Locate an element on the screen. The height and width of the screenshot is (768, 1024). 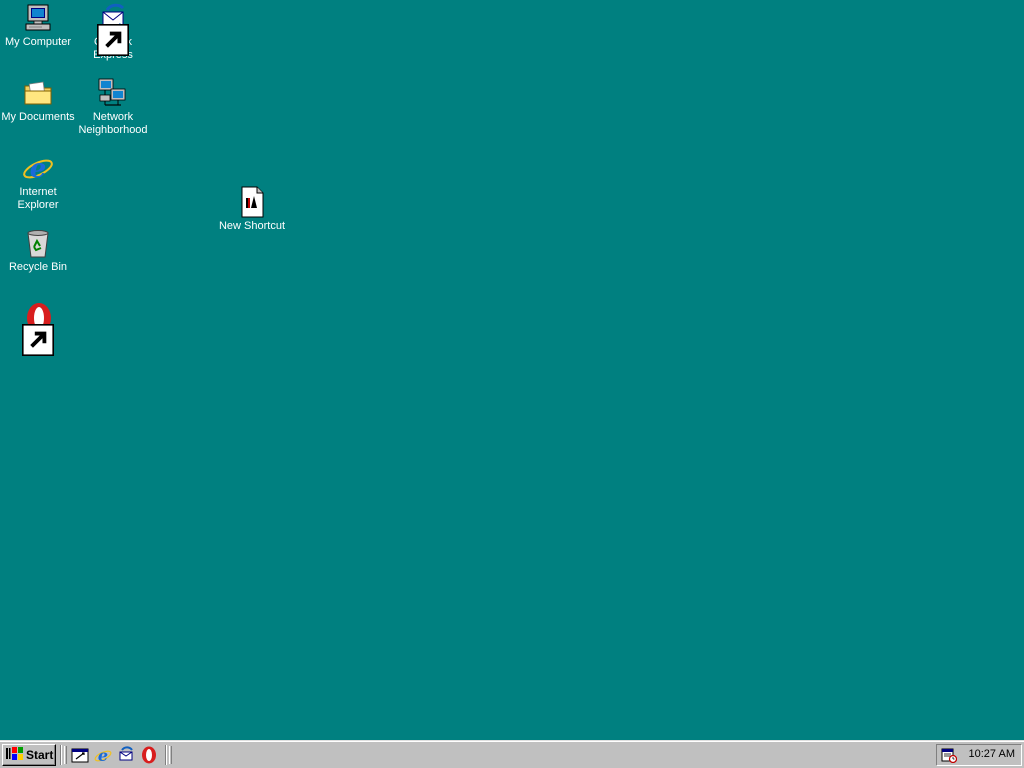
taskbar: Start e 10:27 AM is located at coordinates (512, 754).